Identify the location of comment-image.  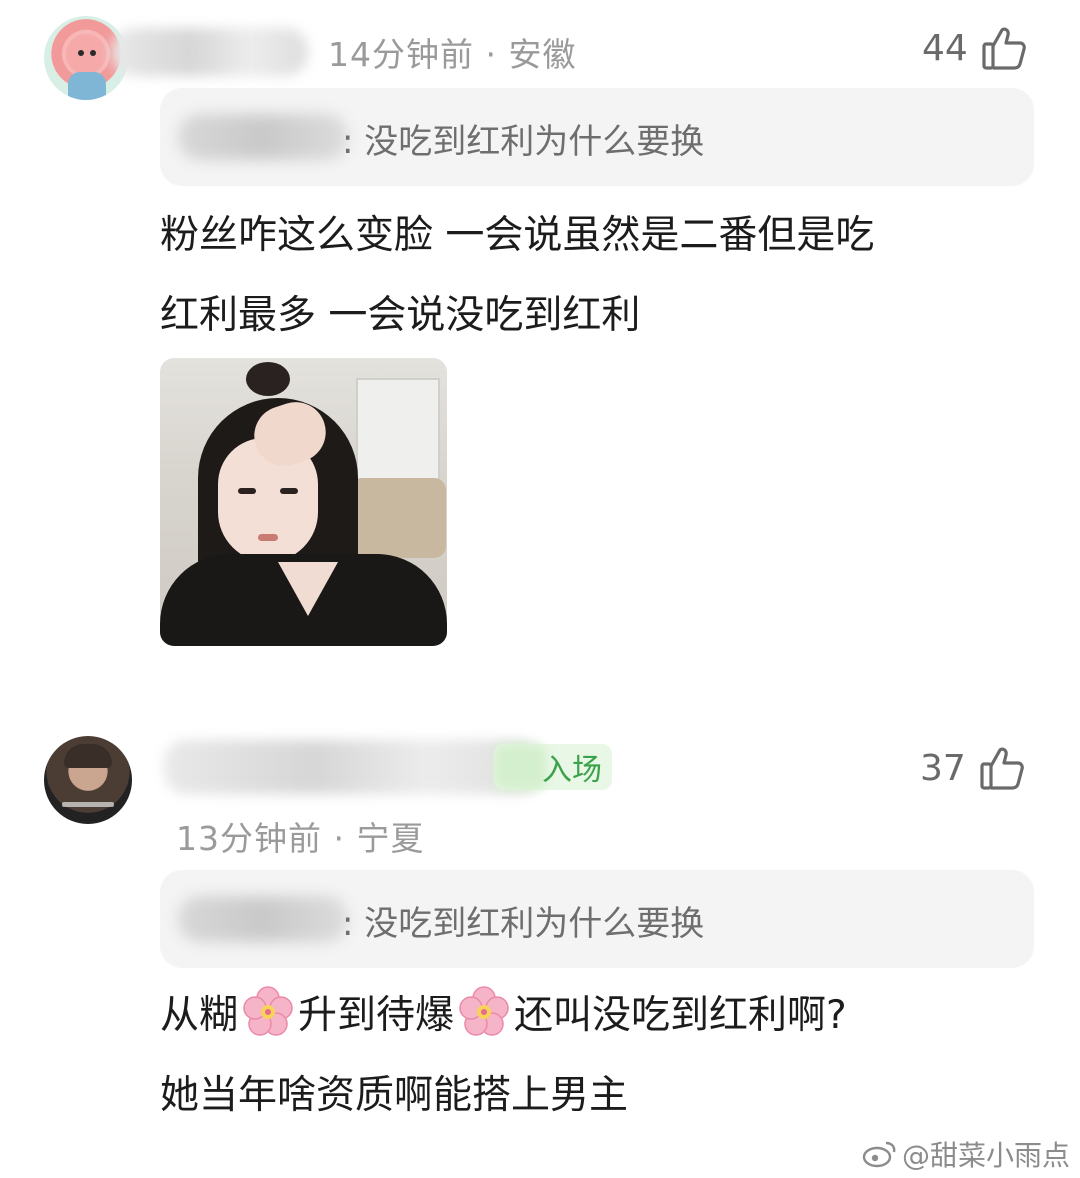
(303, 502).